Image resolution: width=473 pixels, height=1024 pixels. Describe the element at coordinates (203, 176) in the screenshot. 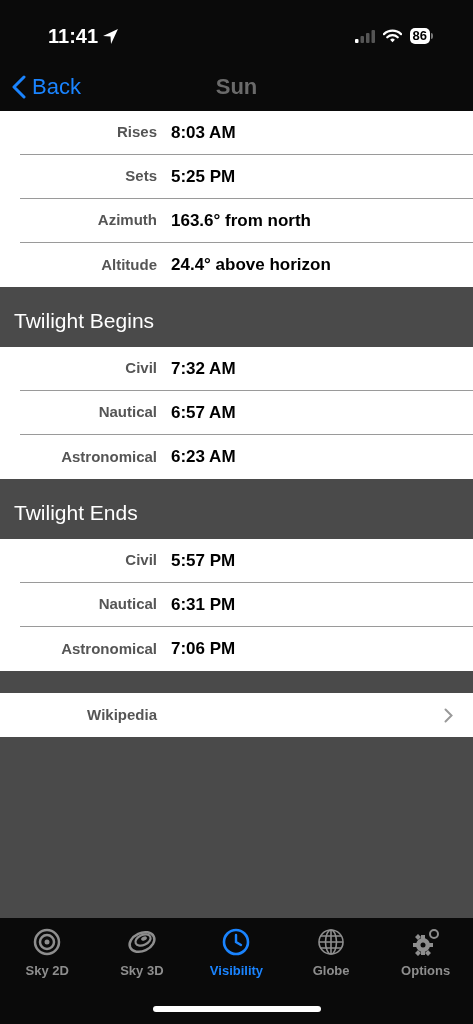

I see `row-value: 5:25 PM` at that location.